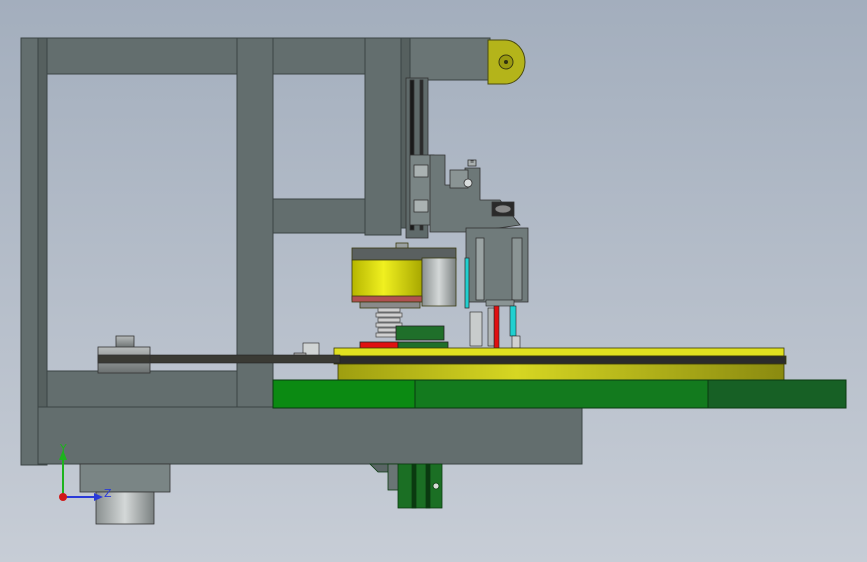 The width and height of the screenshot is (867, 562). What do you see at coordinates (63, 497) in the screenshot?
I see `x-axis-dot` at bounding box center [63, 497].